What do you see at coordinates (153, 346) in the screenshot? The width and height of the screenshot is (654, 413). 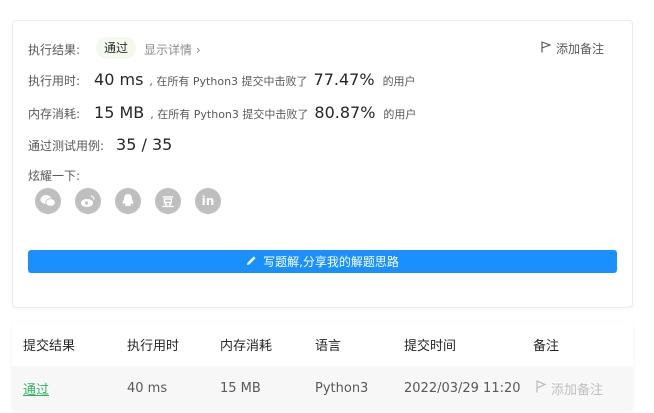 I see `header-runtime: 执行用时` at bounding box center [153, 346].